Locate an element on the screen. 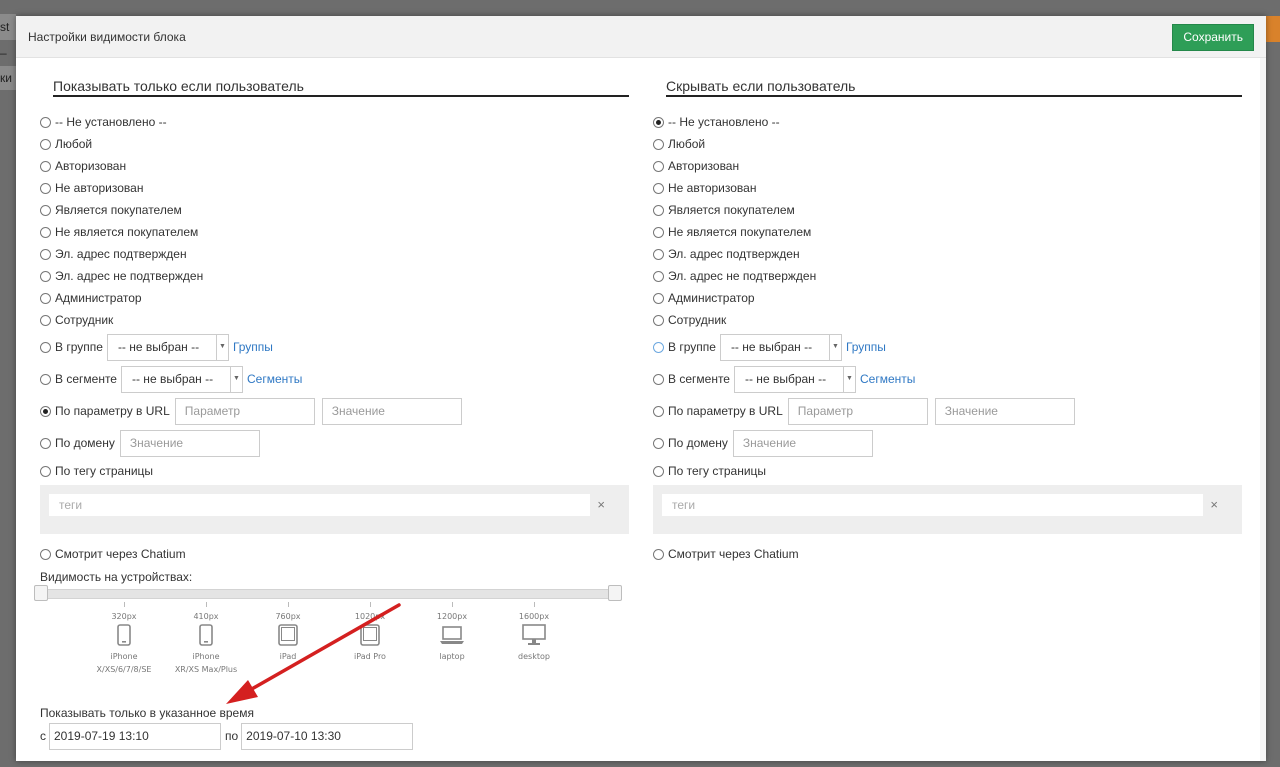 The width and height of the screenshot is (1280, 767). option-label: Эл. адрес не подтвержден is located at coordinates (129, 276).